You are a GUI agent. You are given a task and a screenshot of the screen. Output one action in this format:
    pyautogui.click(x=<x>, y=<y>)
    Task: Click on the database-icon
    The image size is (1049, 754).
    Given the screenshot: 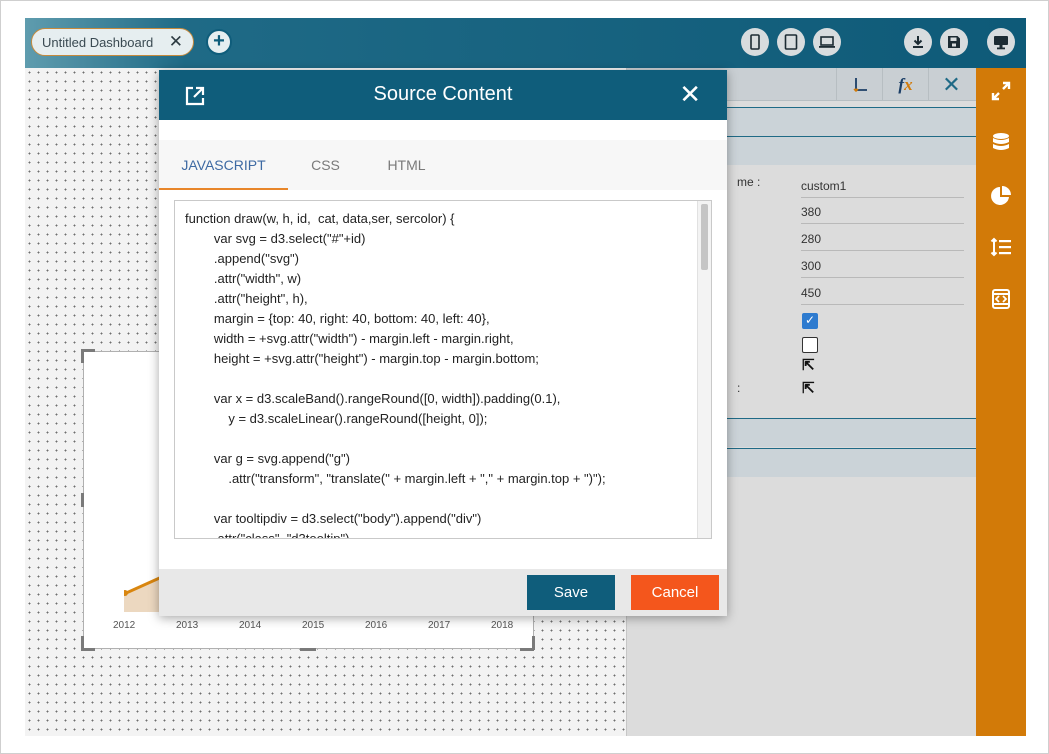 What is the action you would take?
    pyautogui.click(x=1001, y=141)
    